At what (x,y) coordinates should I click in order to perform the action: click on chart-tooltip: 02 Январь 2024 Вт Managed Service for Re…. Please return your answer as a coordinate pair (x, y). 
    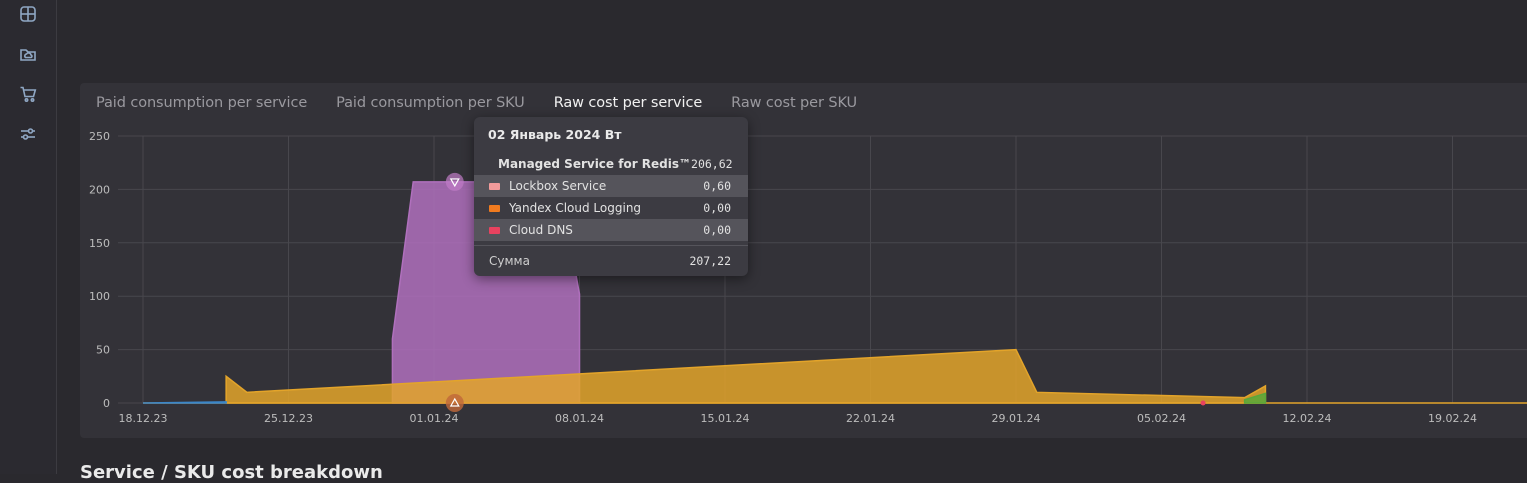
    Looking at the image, I should click on (611, 196).